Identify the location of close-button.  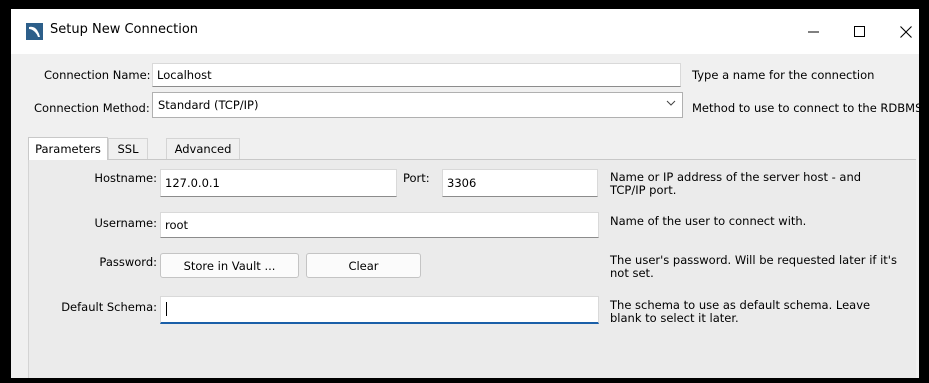
(901, 31).